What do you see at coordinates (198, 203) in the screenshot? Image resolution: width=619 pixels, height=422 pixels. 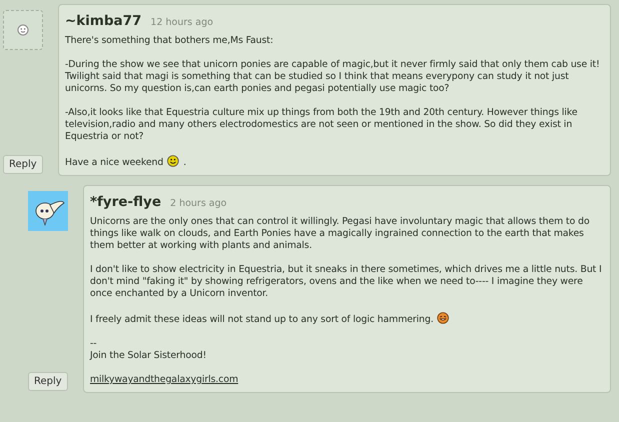 I see `timestamp: 2 hours ago` at bounding box center [198, 203].